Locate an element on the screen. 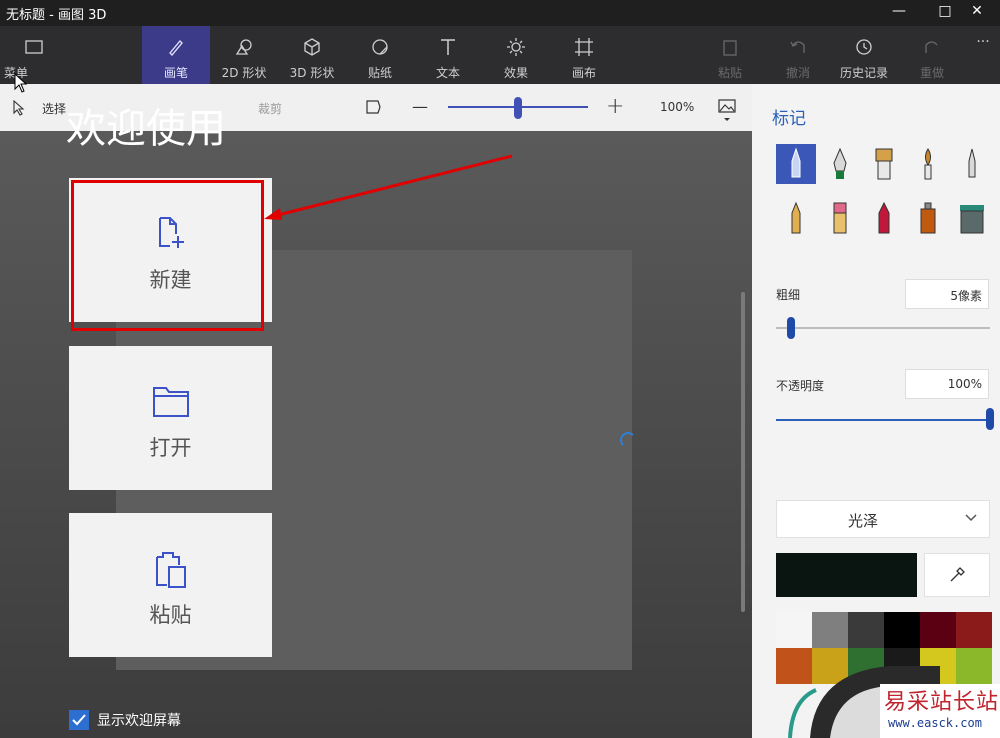 Image resolution: width=1000 pixels, height=738 pixels. paste-action-label: 粘贴 is located at coordinates (729, 73).